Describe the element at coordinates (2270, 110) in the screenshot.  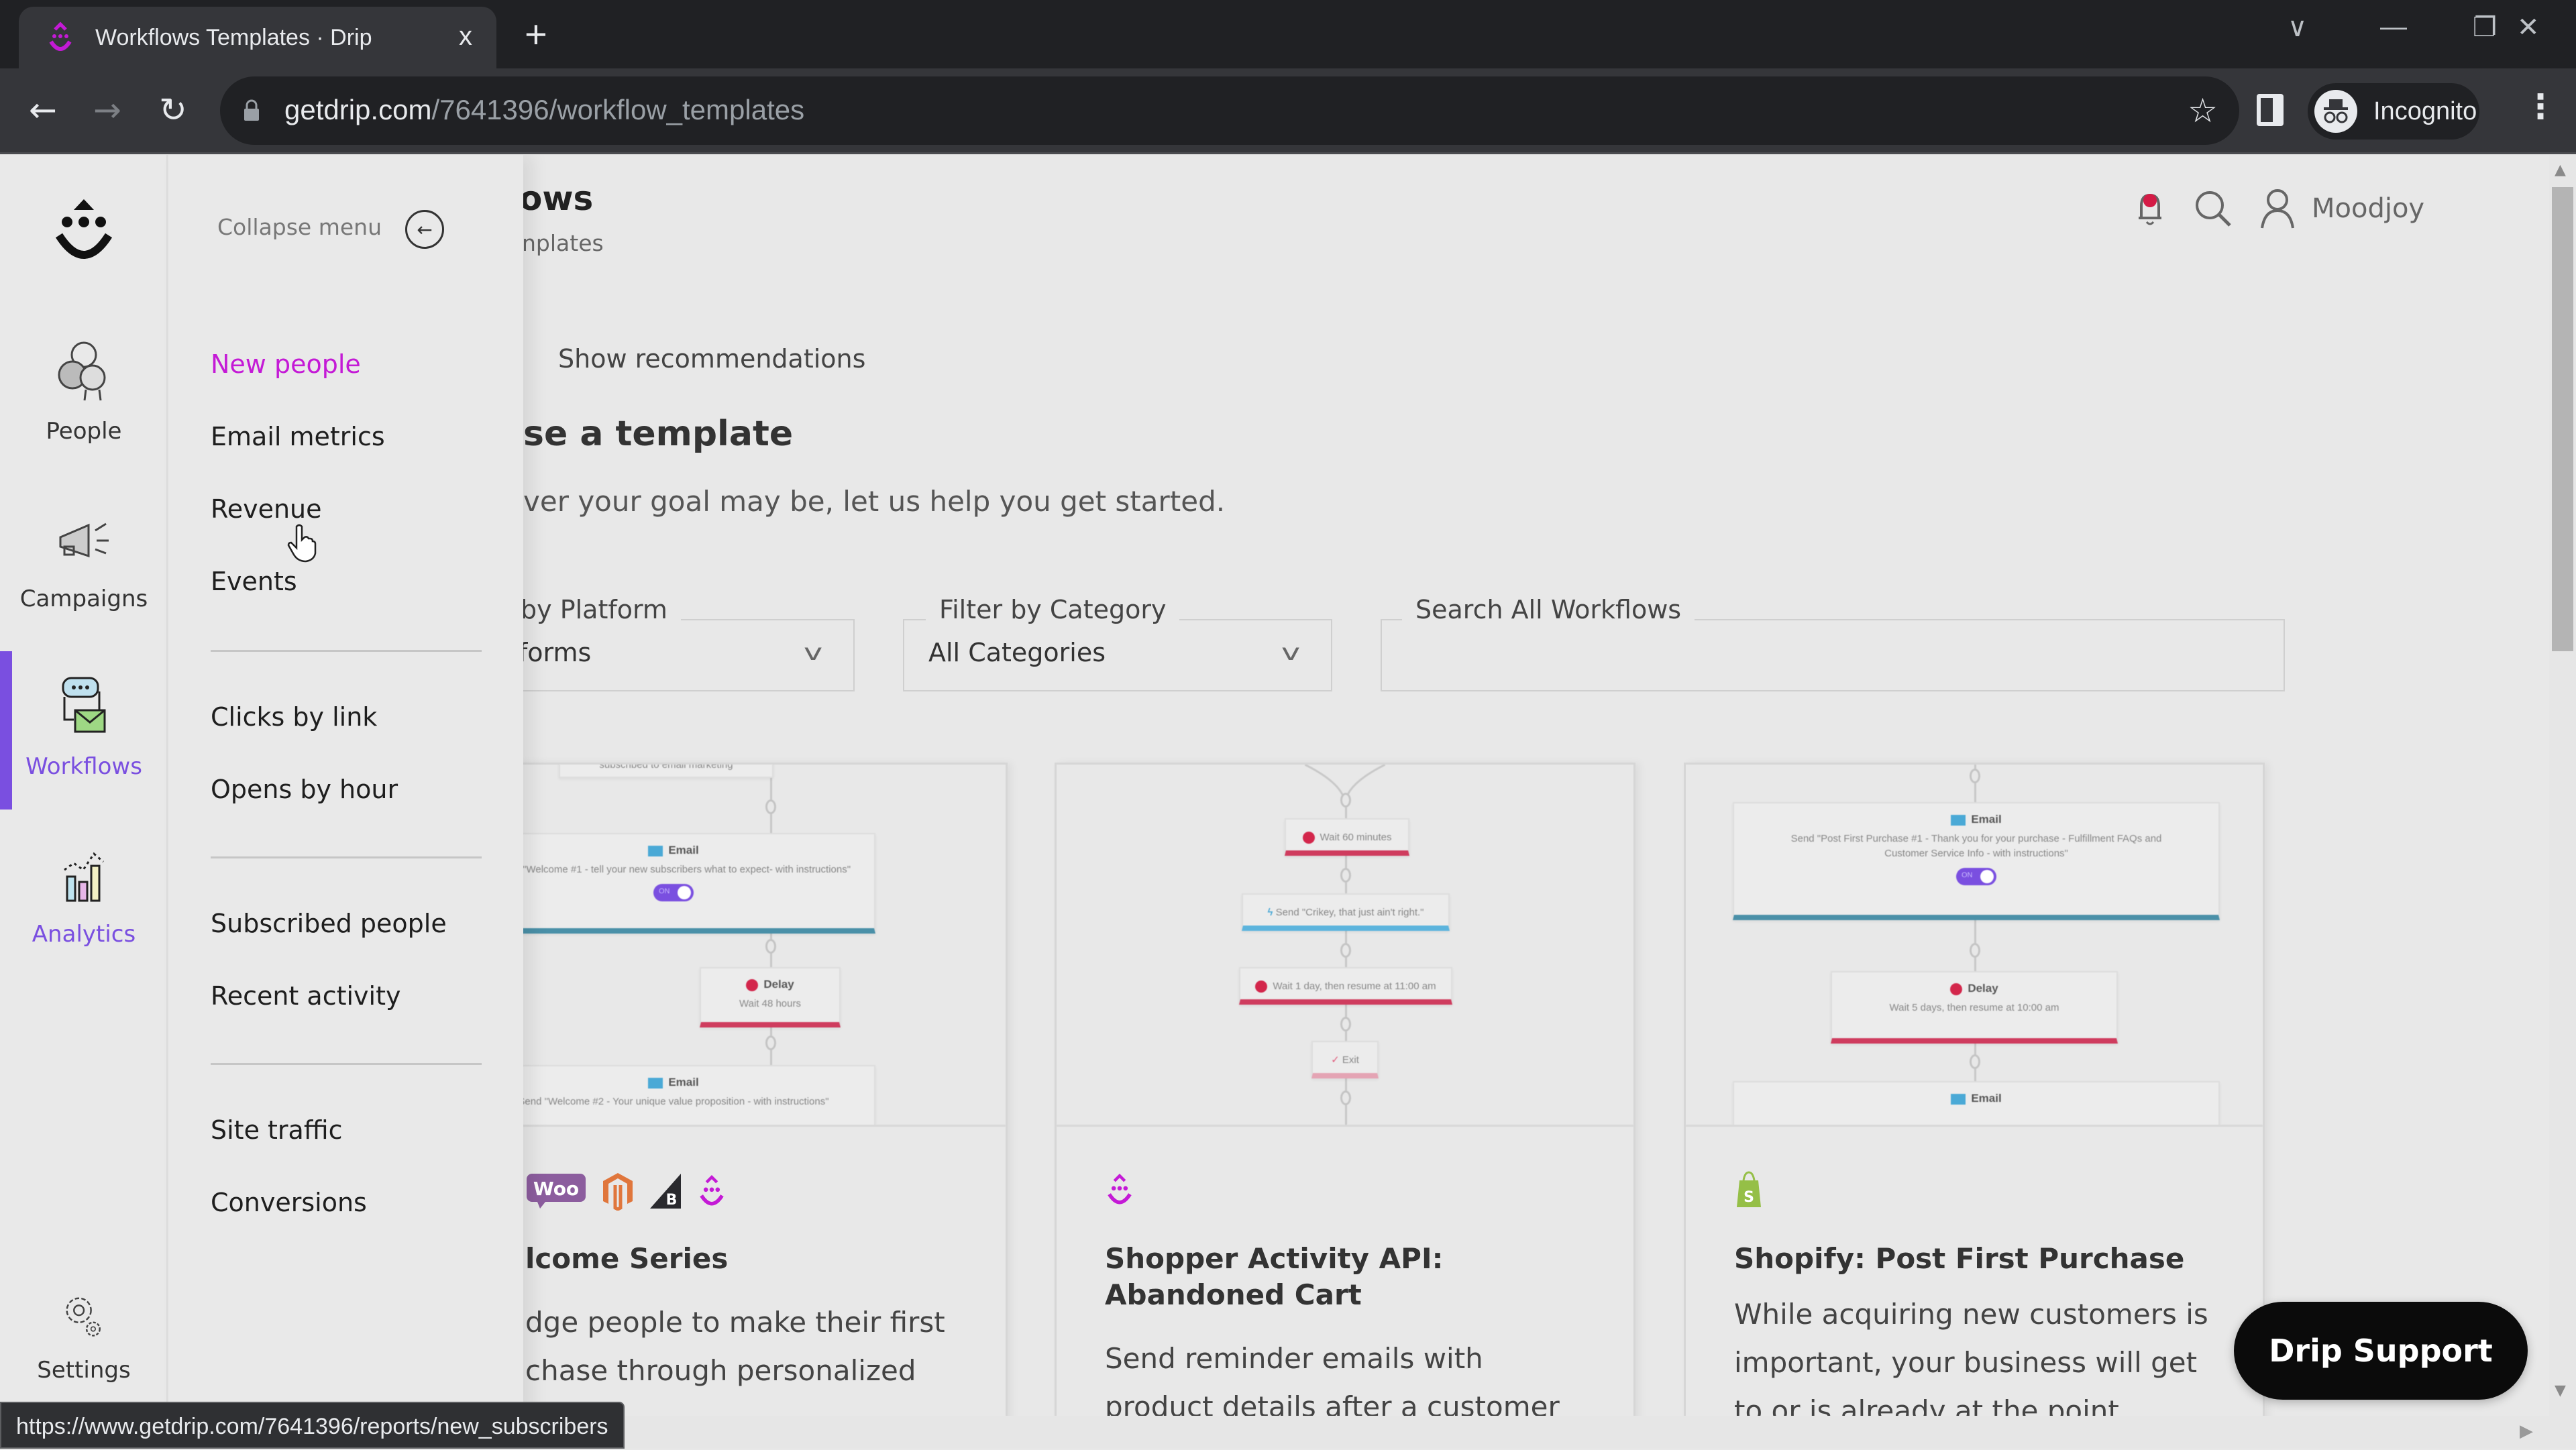
I see `side-panel-icon` at that location.